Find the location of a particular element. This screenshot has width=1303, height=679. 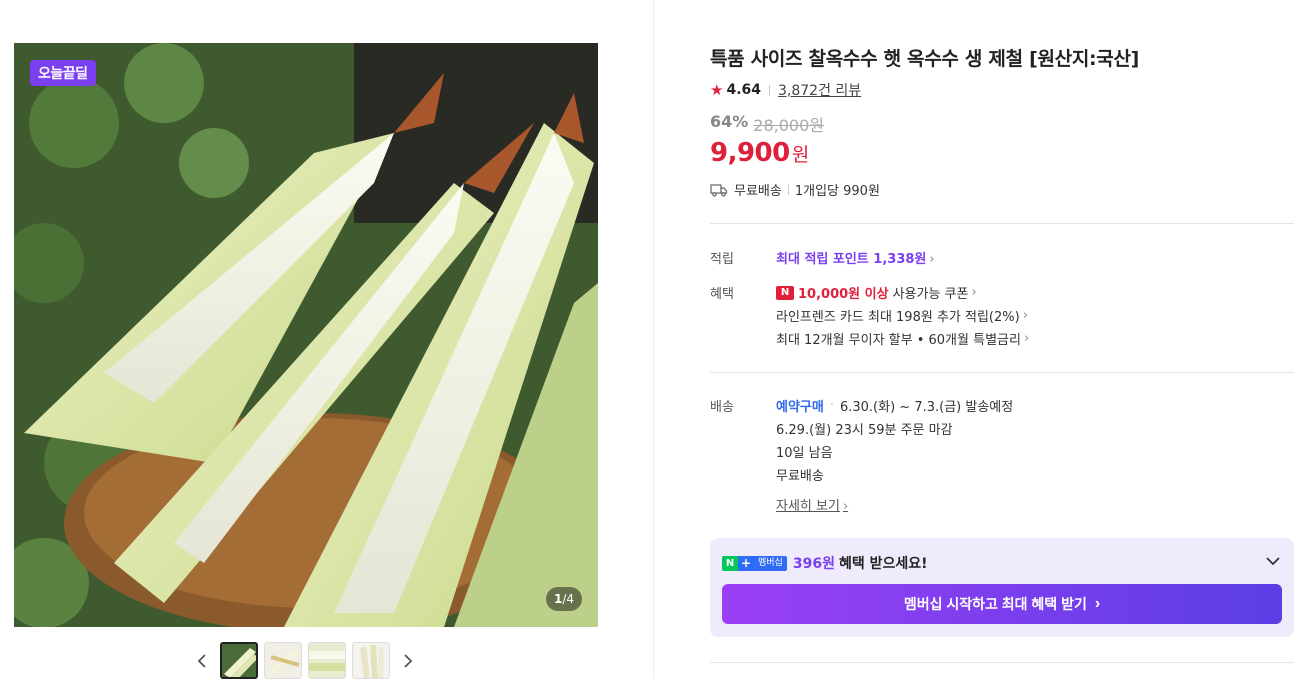

truck-icon is located at coordinates (719, 190).